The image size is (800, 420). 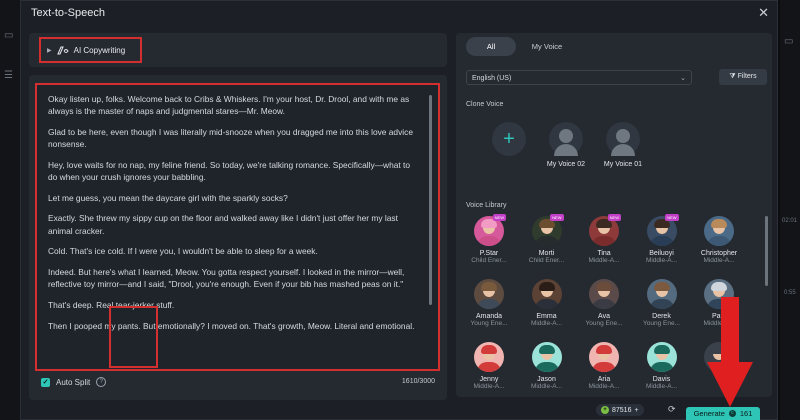 What do you see at coordinates (489, 316) in the screenshot?
I see `voice-name: Amanda` at bounding box center [489, 316].